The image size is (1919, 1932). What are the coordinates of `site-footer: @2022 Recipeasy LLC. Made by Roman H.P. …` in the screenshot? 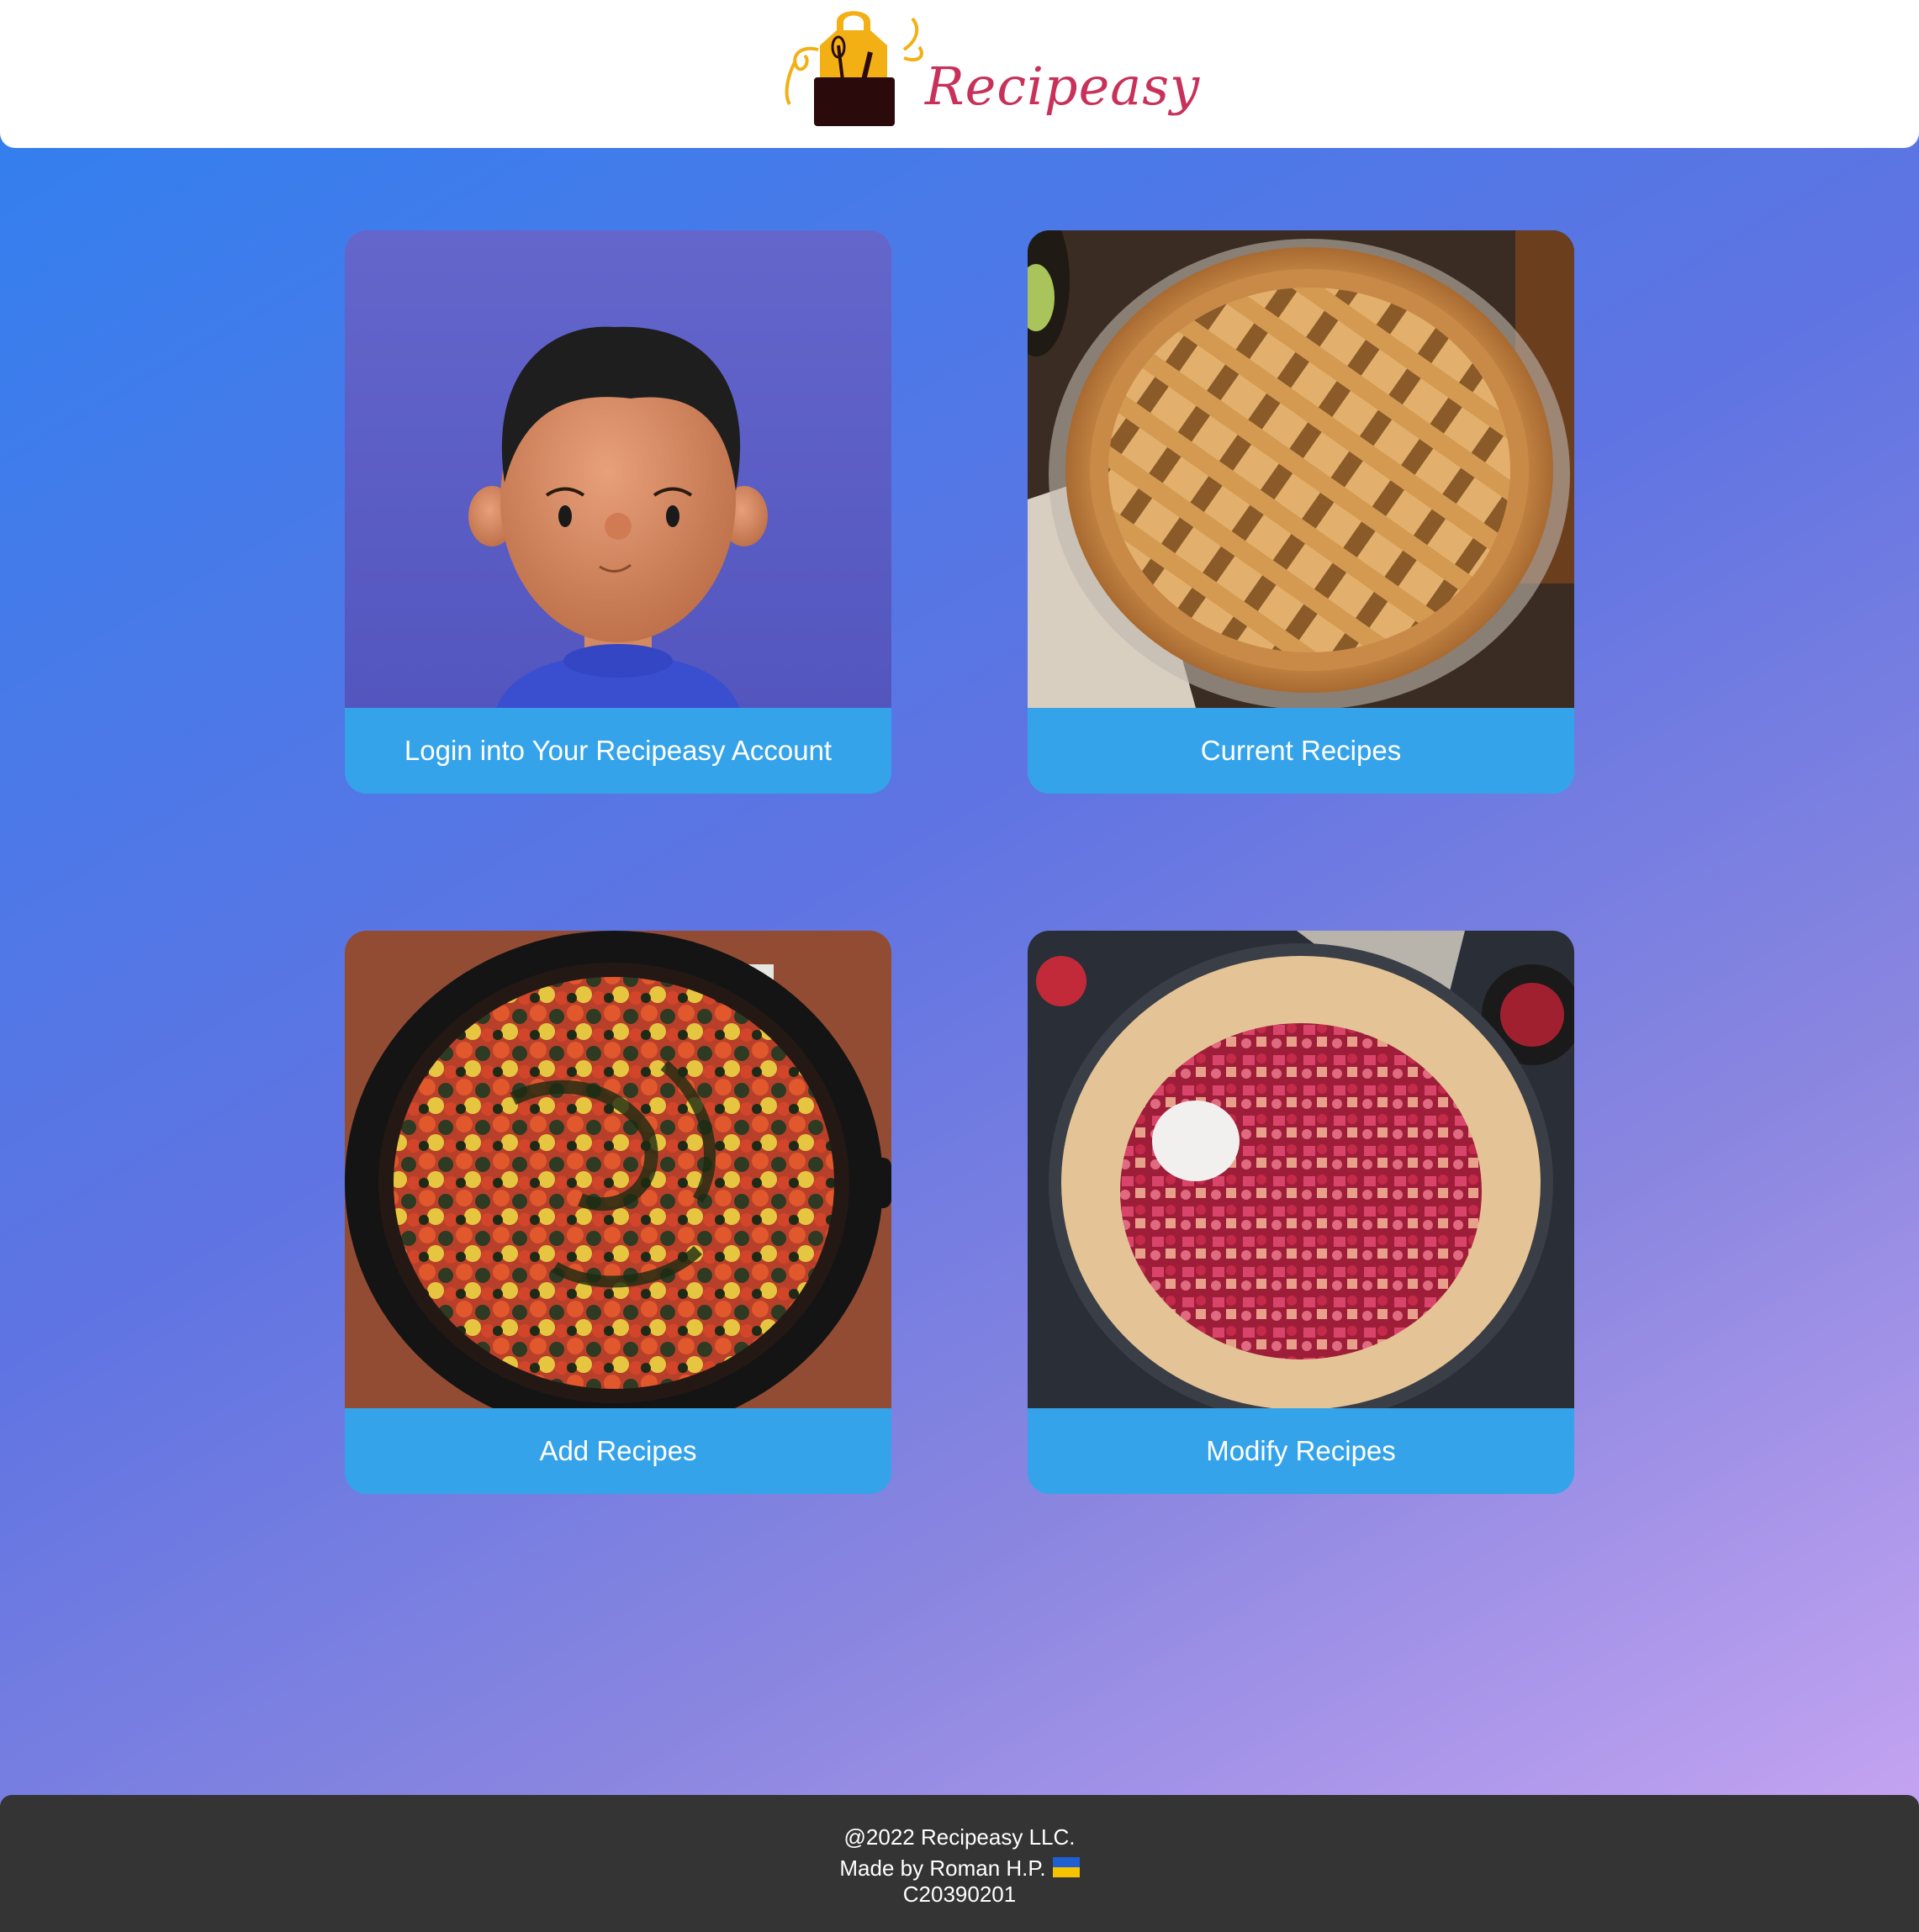 It's located at (959, 1863).